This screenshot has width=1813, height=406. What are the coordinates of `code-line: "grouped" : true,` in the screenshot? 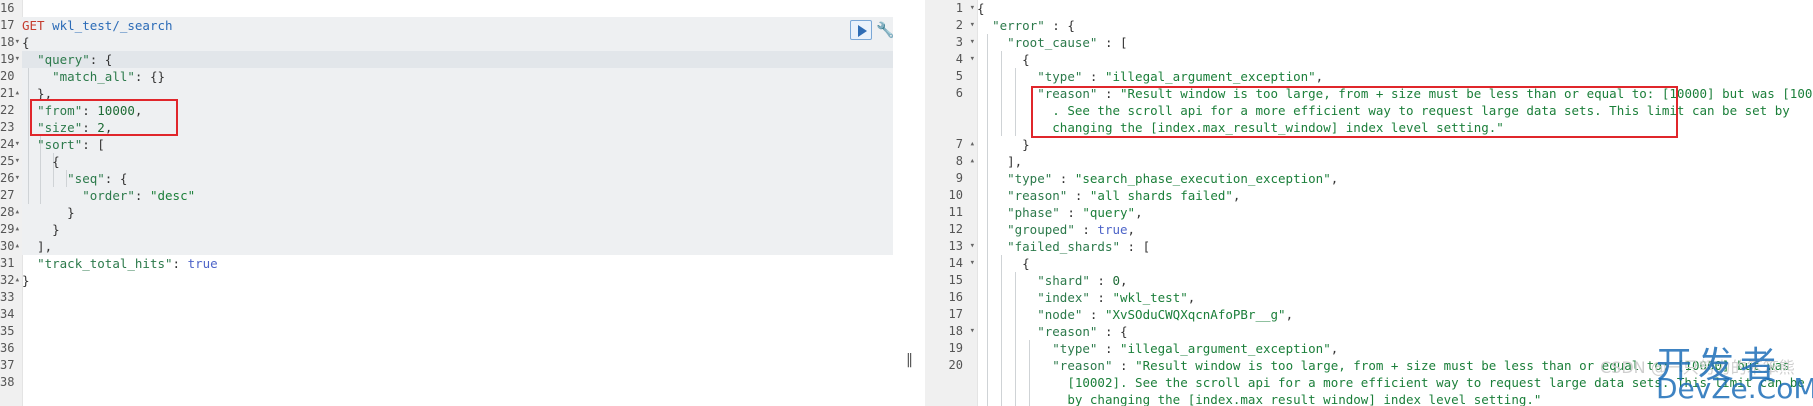 It's located at (1071, 229).